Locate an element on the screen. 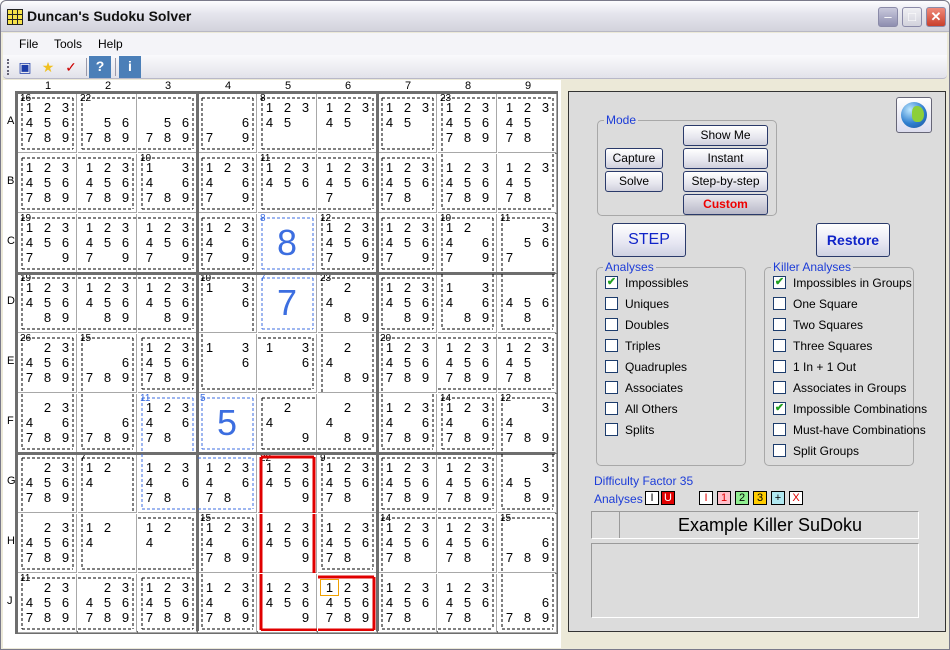 The height and width of the screenshot is (650, 950). restore-button: Restore is located at coordinates (853, 240).